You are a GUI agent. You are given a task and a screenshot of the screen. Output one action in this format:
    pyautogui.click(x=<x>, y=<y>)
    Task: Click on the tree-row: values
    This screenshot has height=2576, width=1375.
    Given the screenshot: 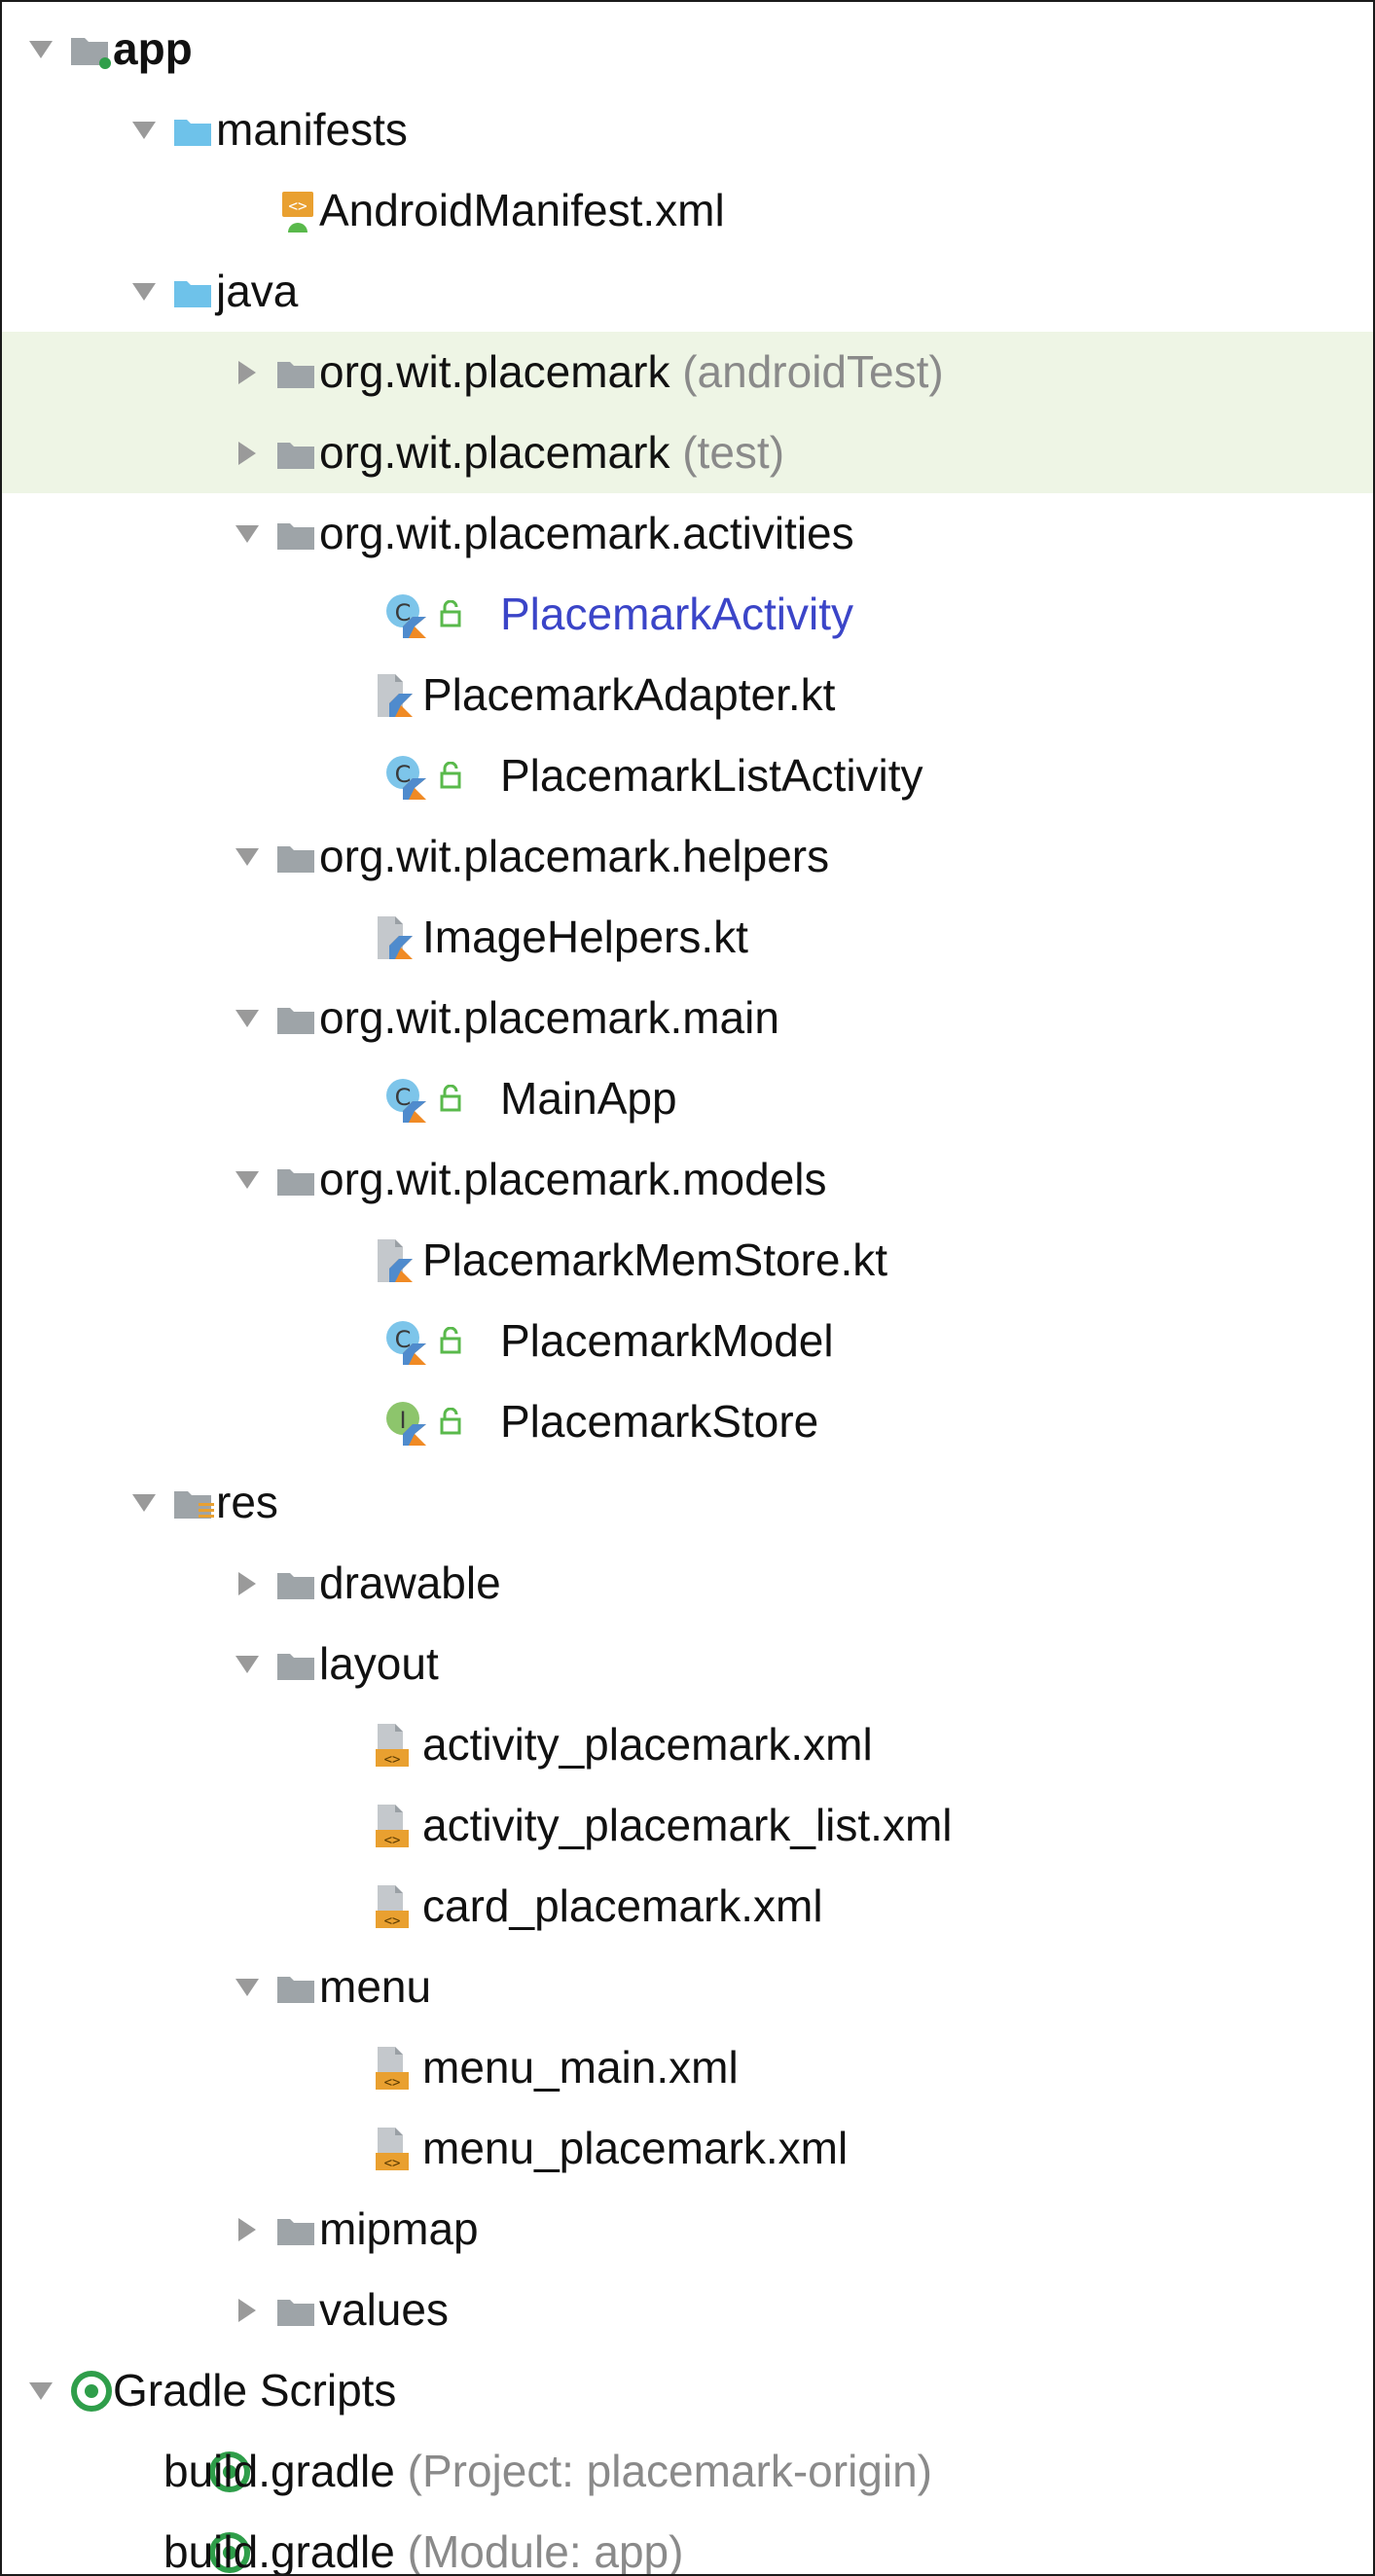 What is the action you would take?
    pyautogui.click(x=687, y=2310)
    